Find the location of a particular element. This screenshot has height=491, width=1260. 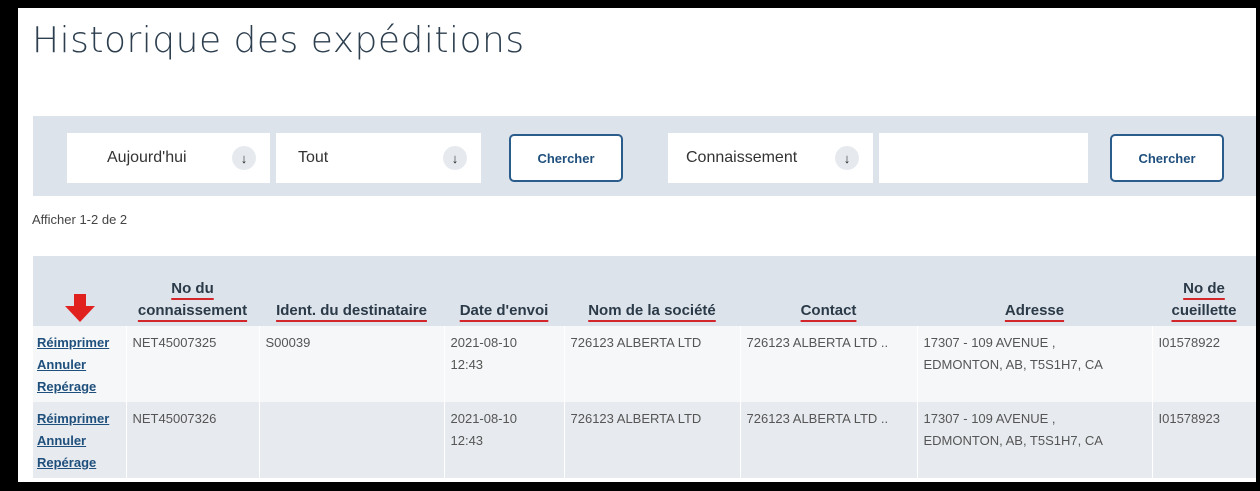

date-range-select: Aujourd'hui ↓ is located at coordinates (168, 158).